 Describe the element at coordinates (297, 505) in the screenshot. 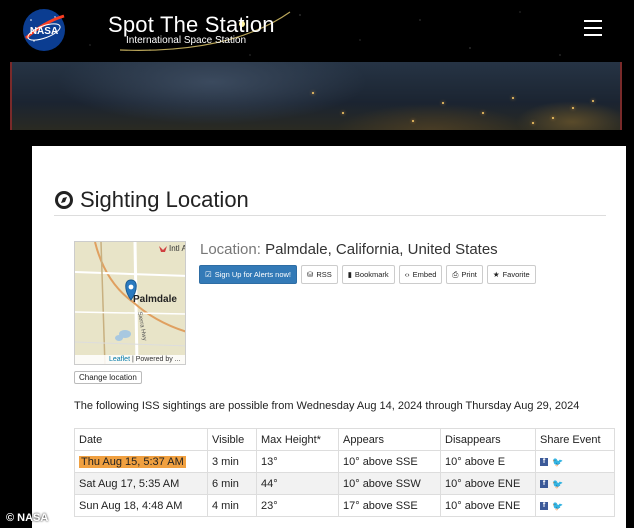

I see `row-max-height: 23°` at that location.